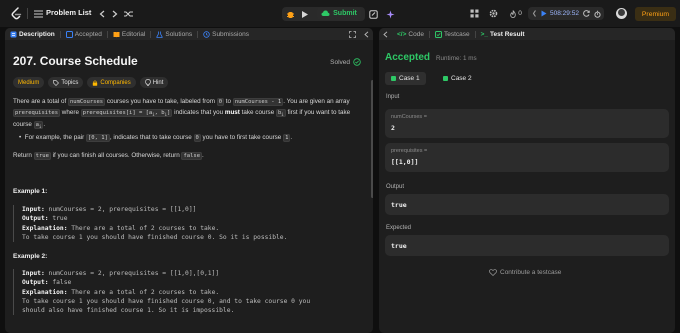  I want to click on streak-counter: 0, so click(516, 13).